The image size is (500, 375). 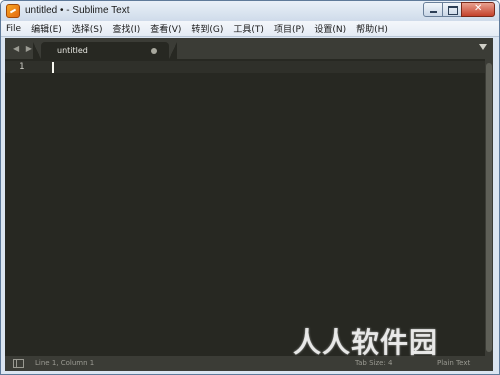 I want to click on menu-tools: 工具(T), so click(x=248, y=28).